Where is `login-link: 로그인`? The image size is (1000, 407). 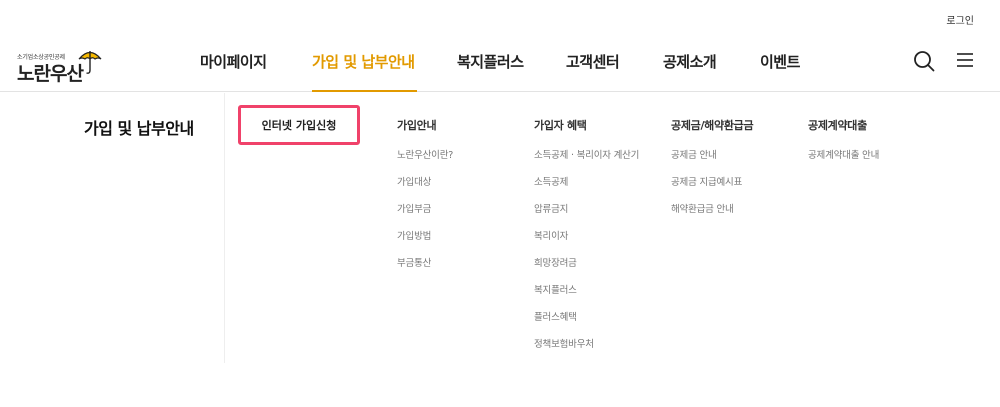 login-link: 로그인 is located at coordinates (960, 19).